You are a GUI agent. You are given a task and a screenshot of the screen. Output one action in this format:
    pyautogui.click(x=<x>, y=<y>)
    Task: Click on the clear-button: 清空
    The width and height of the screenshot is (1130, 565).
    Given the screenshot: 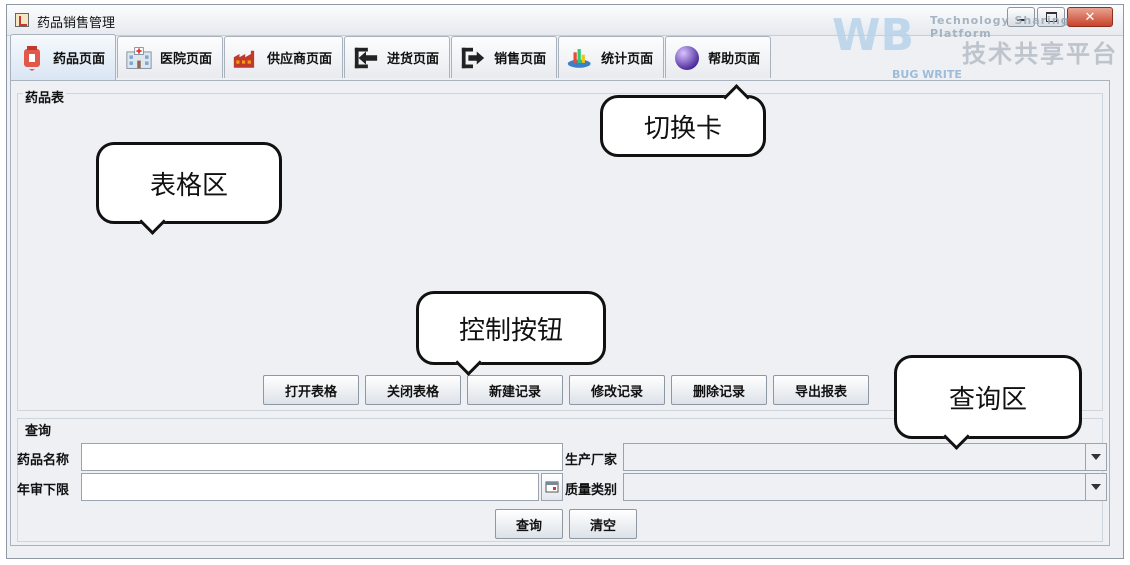 What is the action you would take?
    pyautogui.click(x=603, y=524)
    